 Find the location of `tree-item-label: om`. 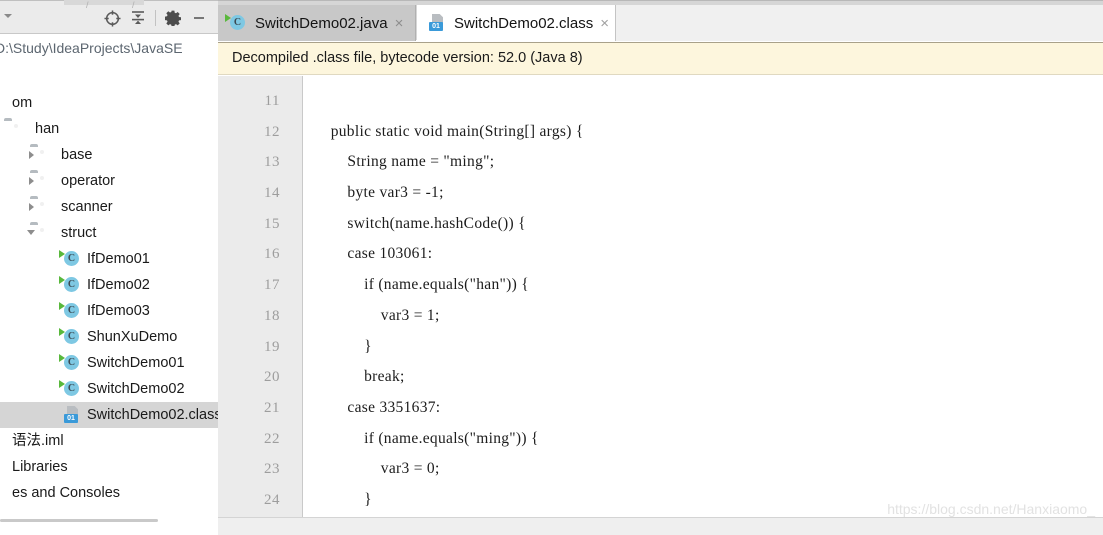

tree-item-label: om is located at coordinates (22, 103).